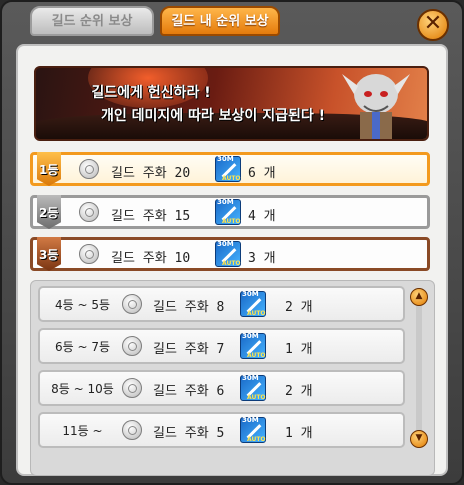 This screenshot has height=485, width=464. I want to click on reward-row-rank-3: 3등 길드 주화 10 30M AUTO 3 개, so click(230, 254).